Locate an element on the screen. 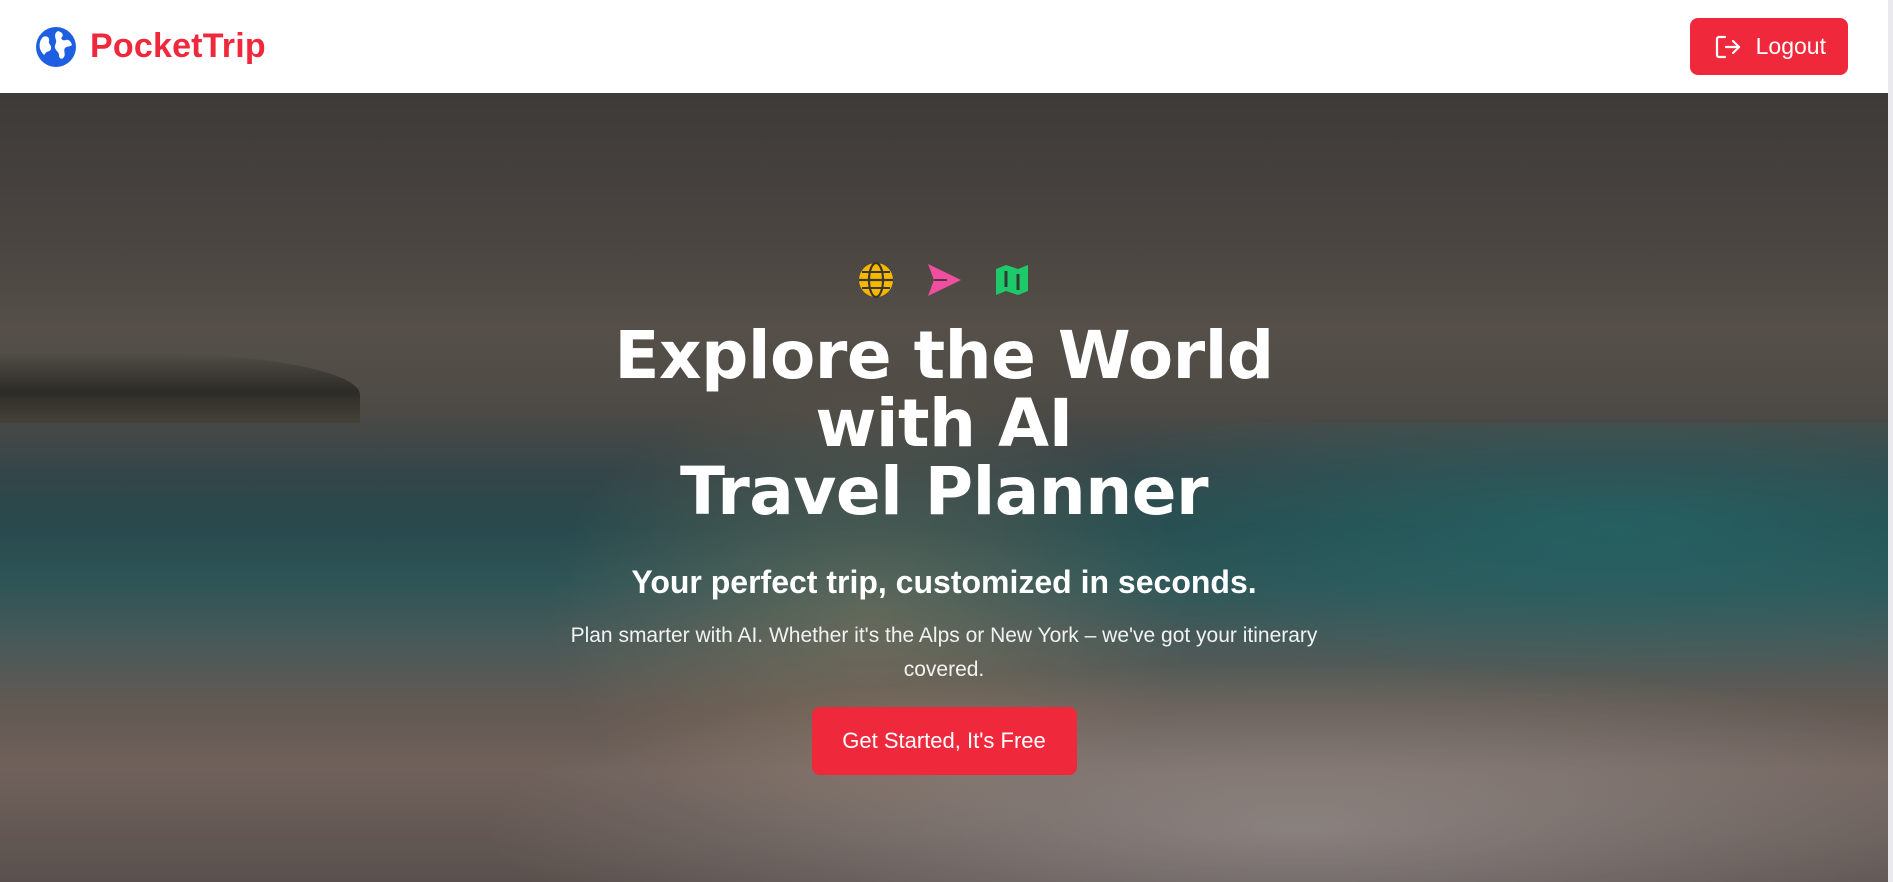  paper-plane-icon is located at coordinates (944, 280).